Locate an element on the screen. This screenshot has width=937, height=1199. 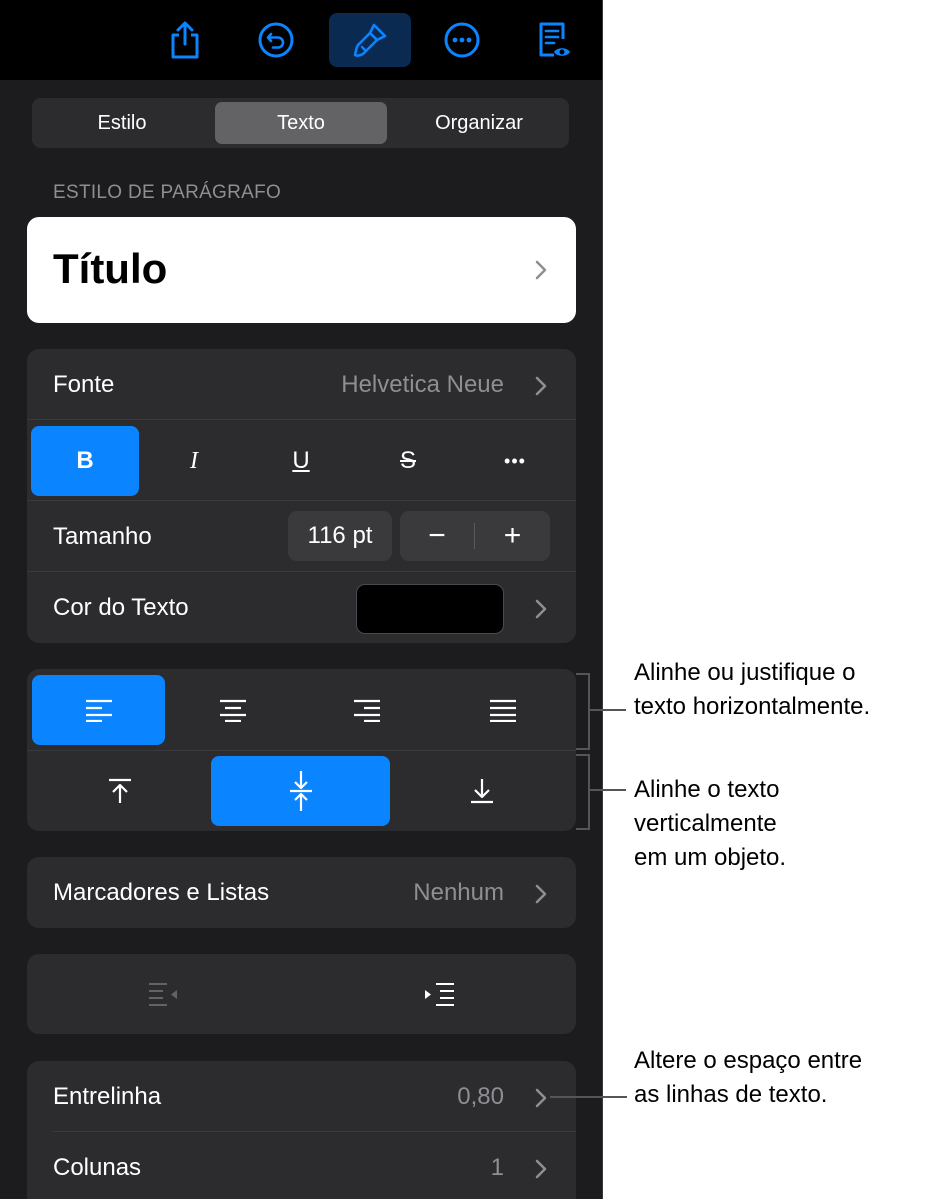
align-left-button is located at coordinates (98, 710).